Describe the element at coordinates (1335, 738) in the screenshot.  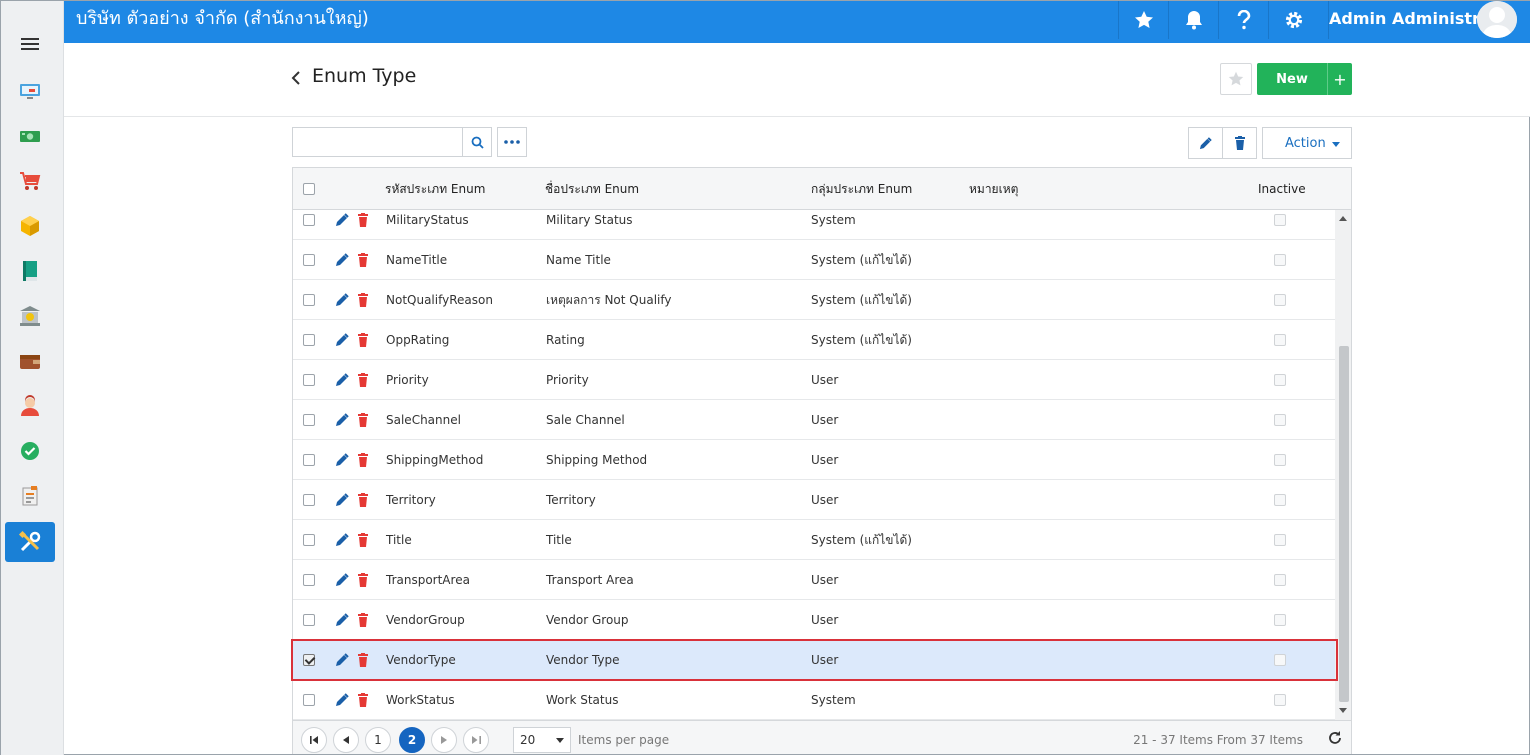
I see `refresh-icon` at that location.